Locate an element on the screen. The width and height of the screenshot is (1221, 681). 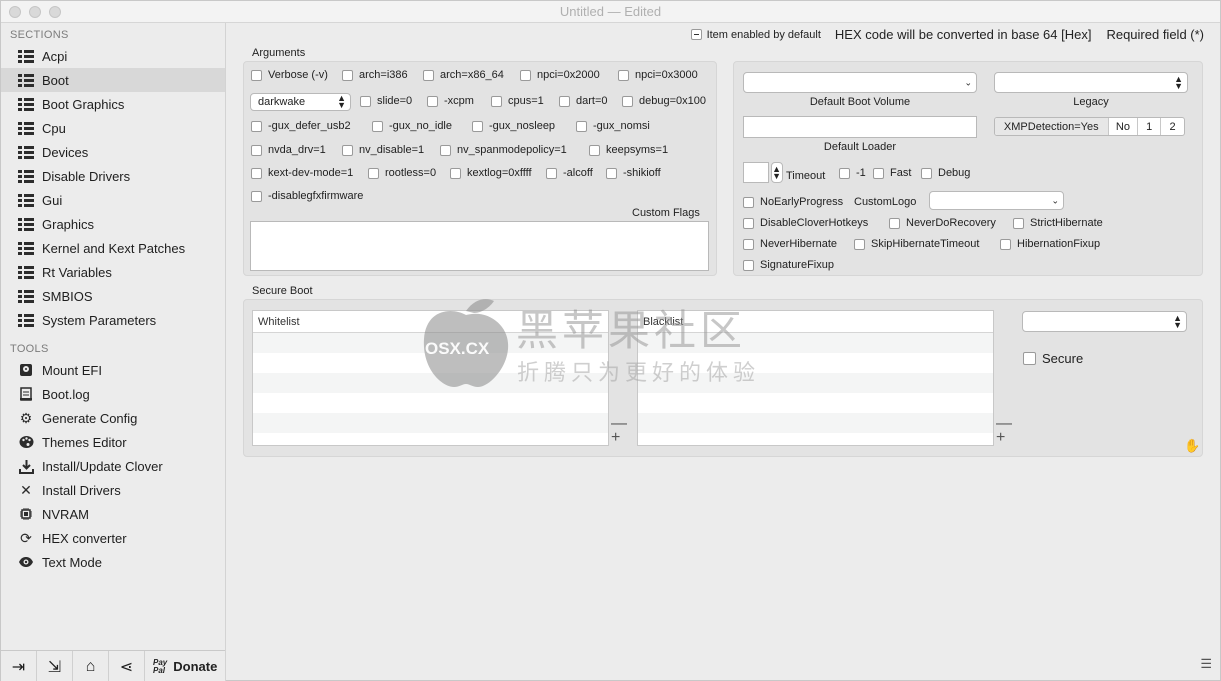
xmp-detection-segmented: XMPDetection=Yes No 1 2 is located at coordinates (1089, 126).